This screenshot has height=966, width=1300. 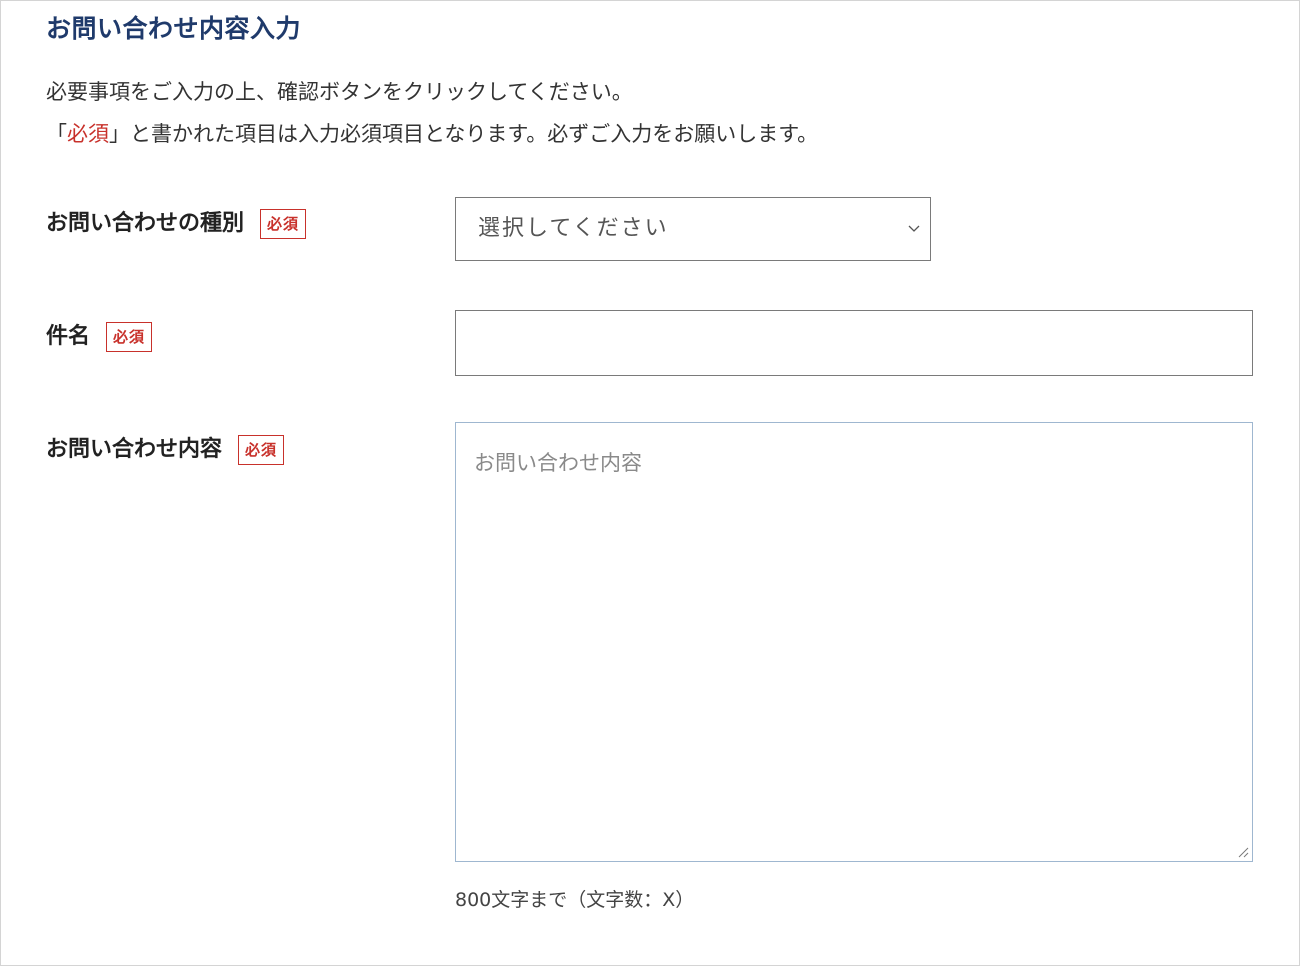 What do you see at coordinates (693, 229) in the screenshot?
I see `inquiry-type-select: 選択してください` at bounding box center [693, 229].